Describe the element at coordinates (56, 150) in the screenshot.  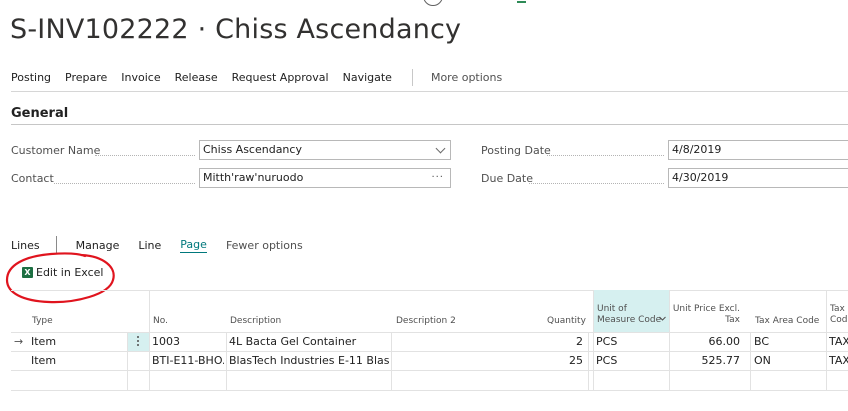
I see `customer-name-label: Customer Name` at that location.